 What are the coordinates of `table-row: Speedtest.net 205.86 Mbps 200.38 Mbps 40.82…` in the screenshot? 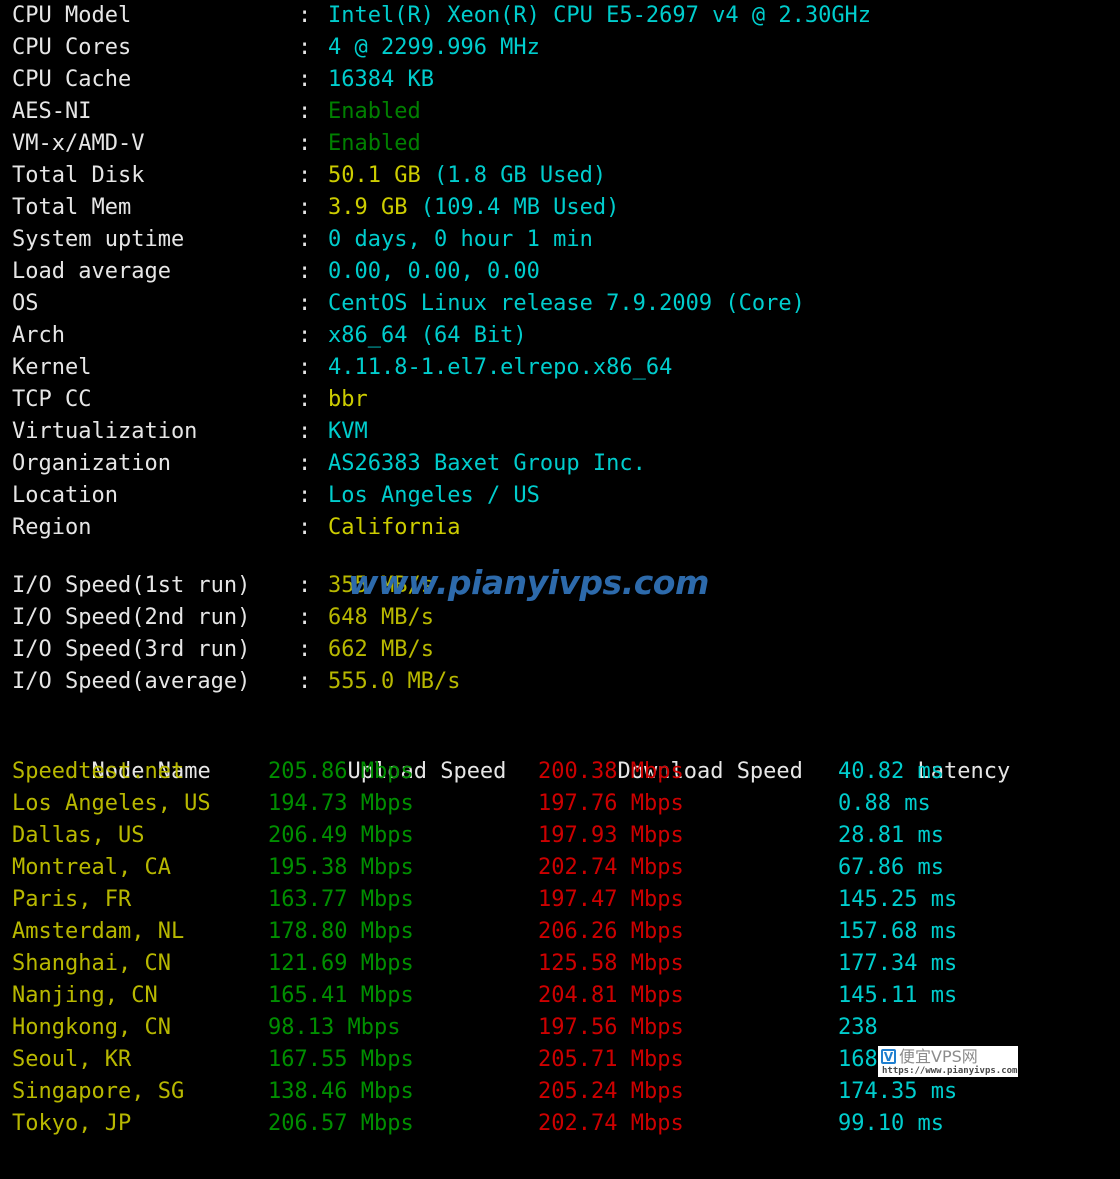 It's located at (560, 772).